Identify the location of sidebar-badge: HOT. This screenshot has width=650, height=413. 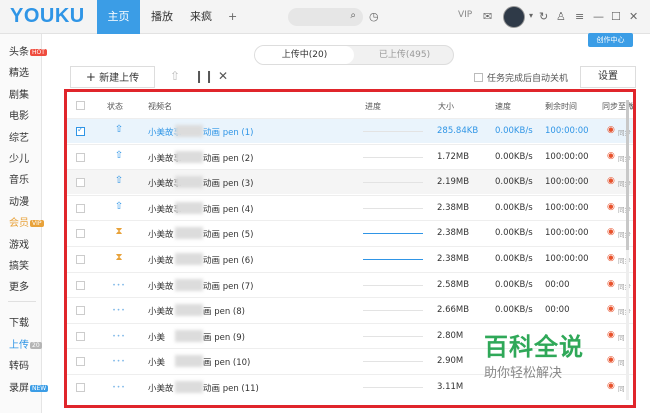
(38, 52).